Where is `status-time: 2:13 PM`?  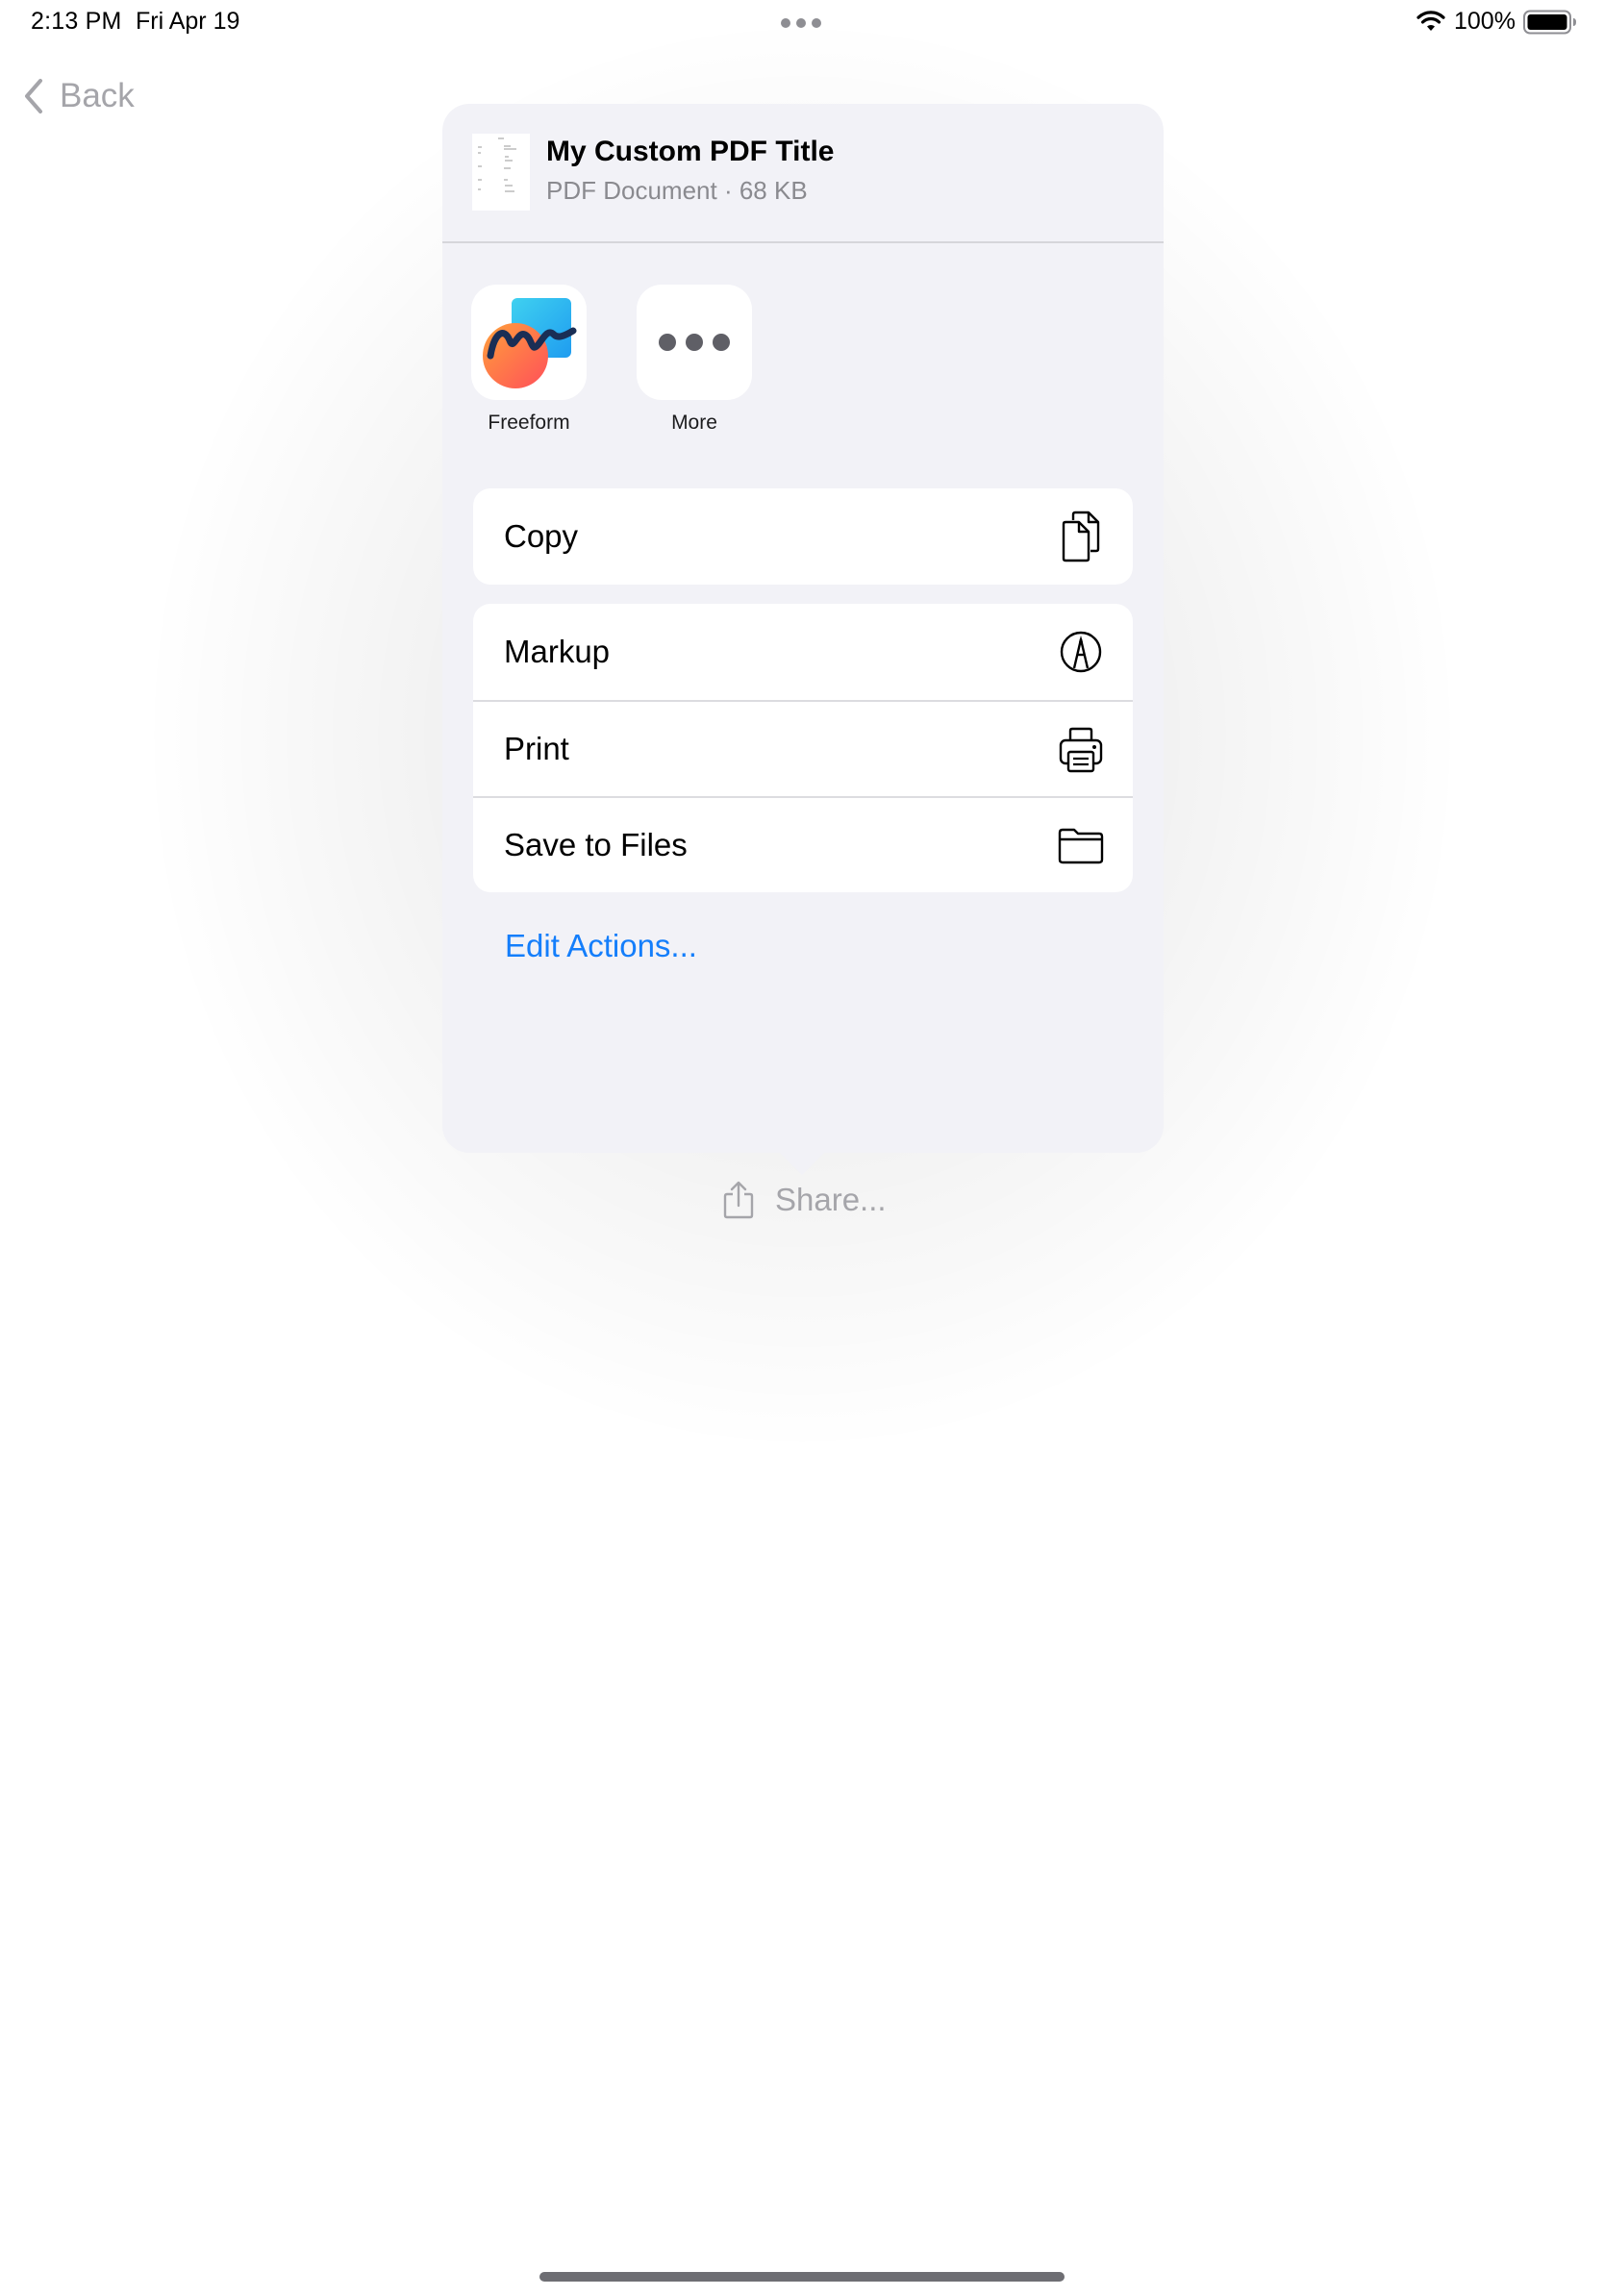 status-time: 2:13 PM is located at coordinates (76, 21).